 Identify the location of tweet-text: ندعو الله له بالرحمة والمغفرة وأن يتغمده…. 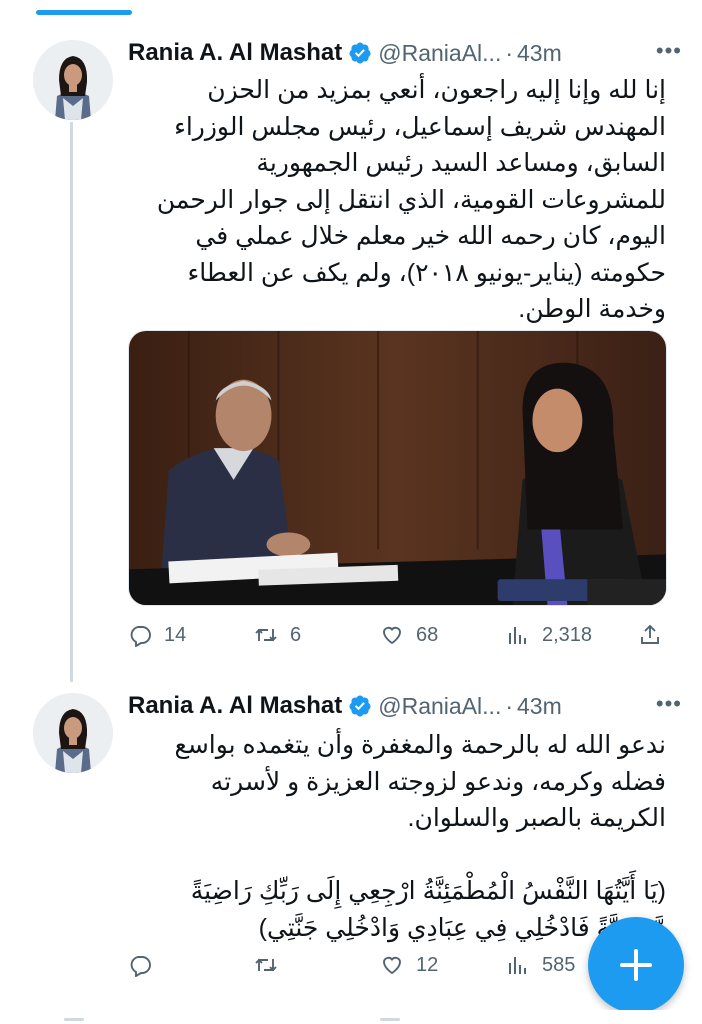
(420, 836).